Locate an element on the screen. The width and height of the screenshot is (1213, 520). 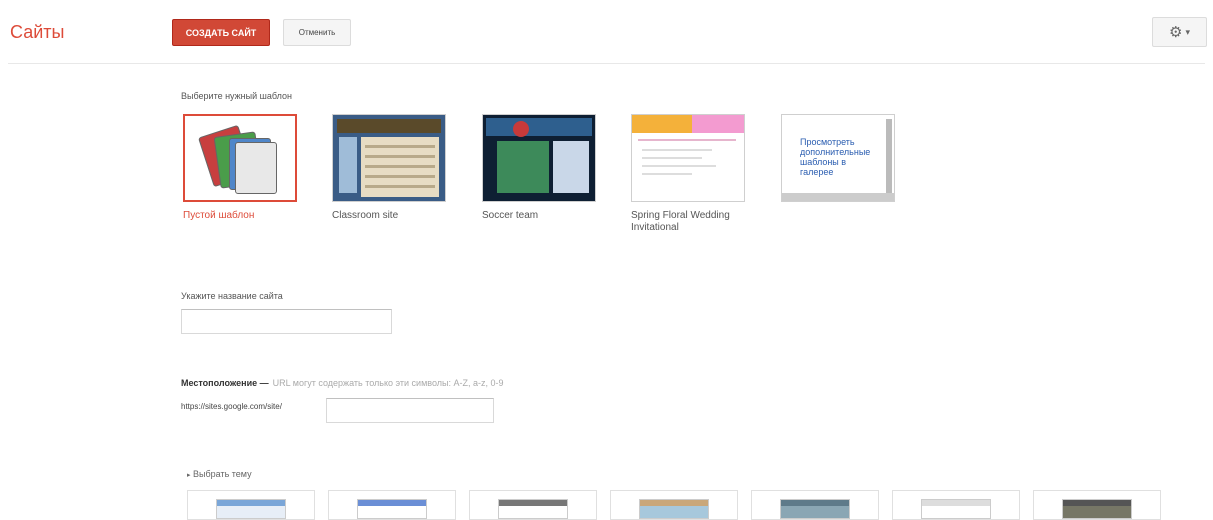
cancel-button: Отменить is located at coordinates (317, 32).